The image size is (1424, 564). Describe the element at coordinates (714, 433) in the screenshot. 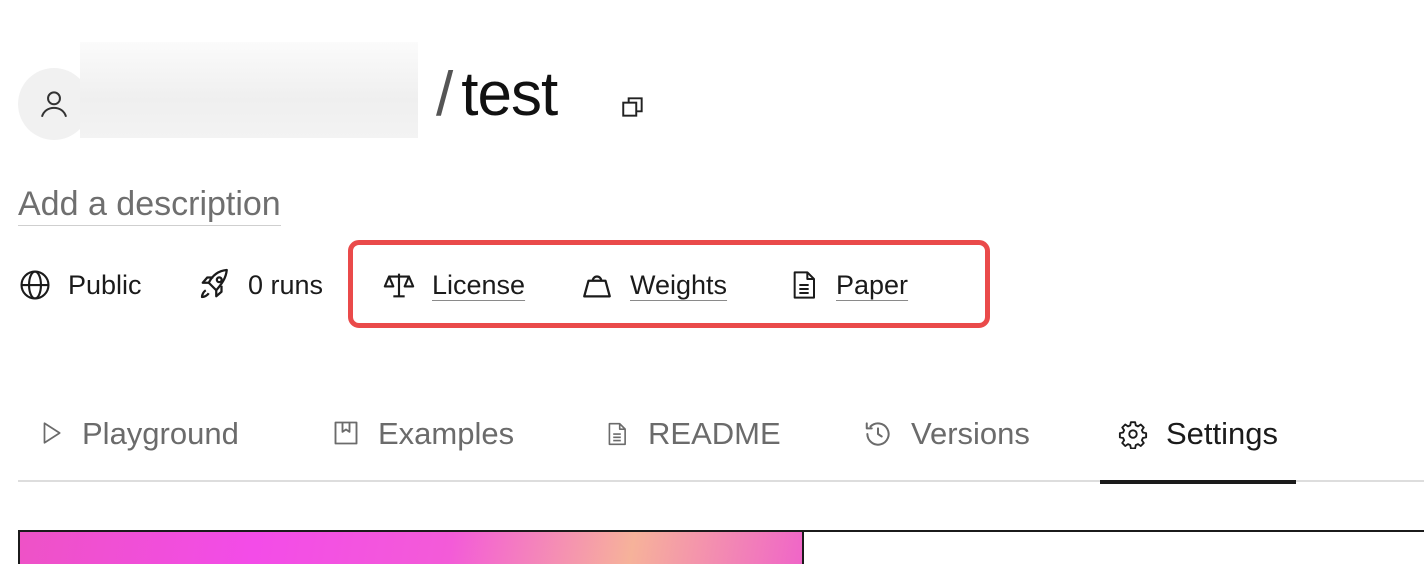

I see `tab-label: README` at that location.